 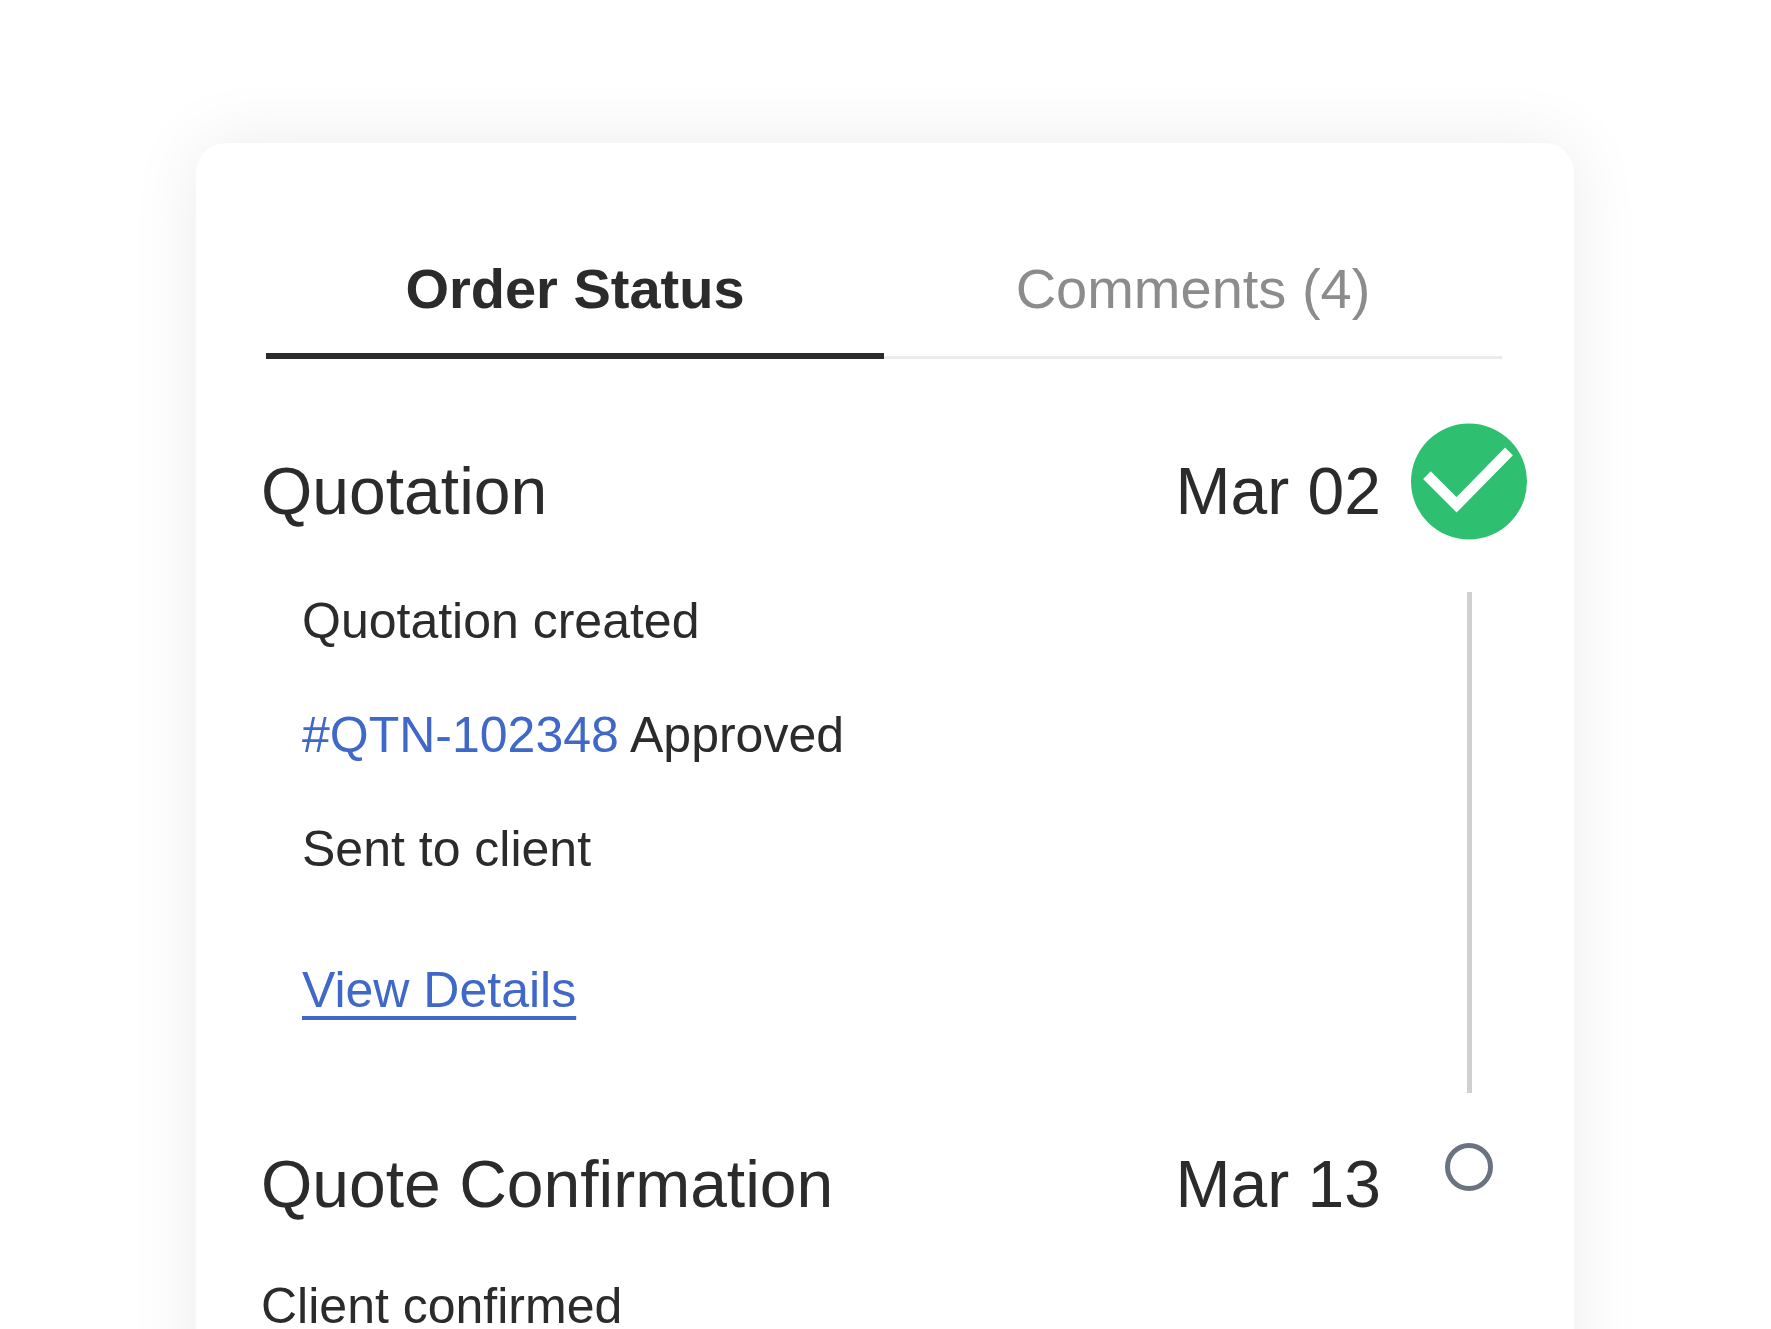 What do you see at coordinates (447, 849) in the screenshot?
I see `event-text: Sent to client` at bounding box center [447, 849].